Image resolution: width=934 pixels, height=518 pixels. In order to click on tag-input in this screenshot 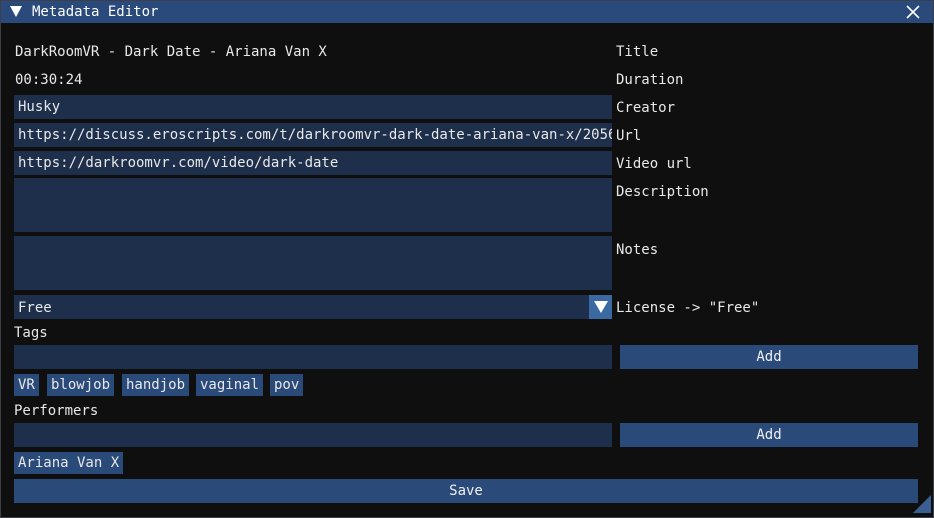, I will do `click(313, 357)`.